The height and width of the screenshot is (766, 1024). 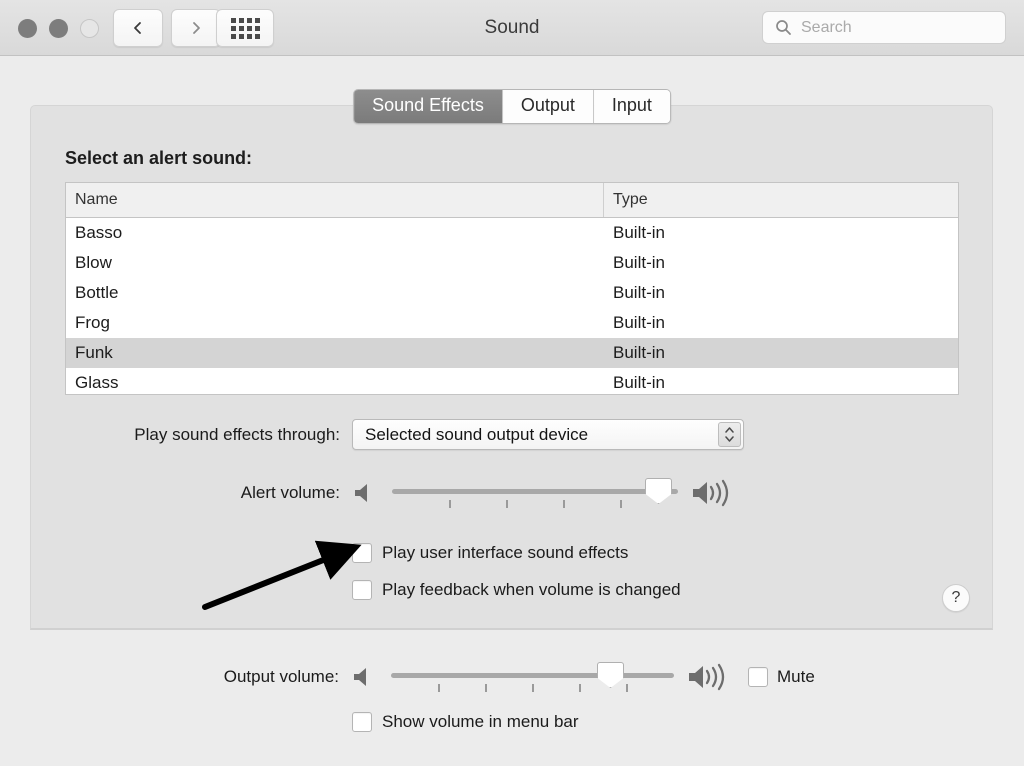 I want to click on alert-volume-slider, so click(x=535, y=493).